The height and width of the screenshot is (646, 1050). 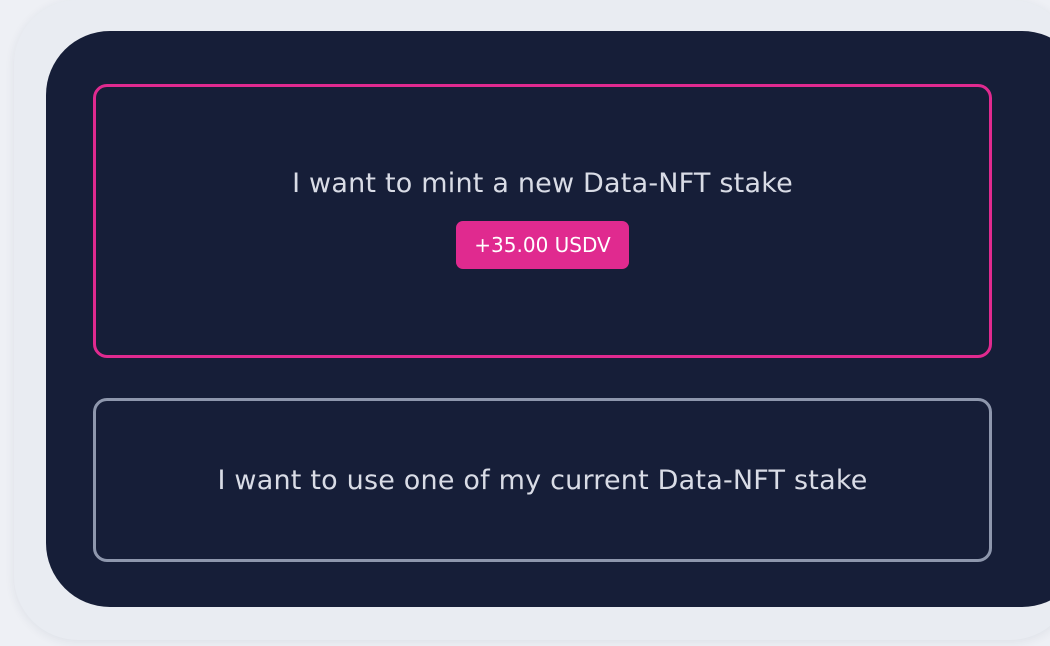 I want to click on mint-new-stake-label: I want to mint a new Data-NFT stake, so click(x=542, y=183).